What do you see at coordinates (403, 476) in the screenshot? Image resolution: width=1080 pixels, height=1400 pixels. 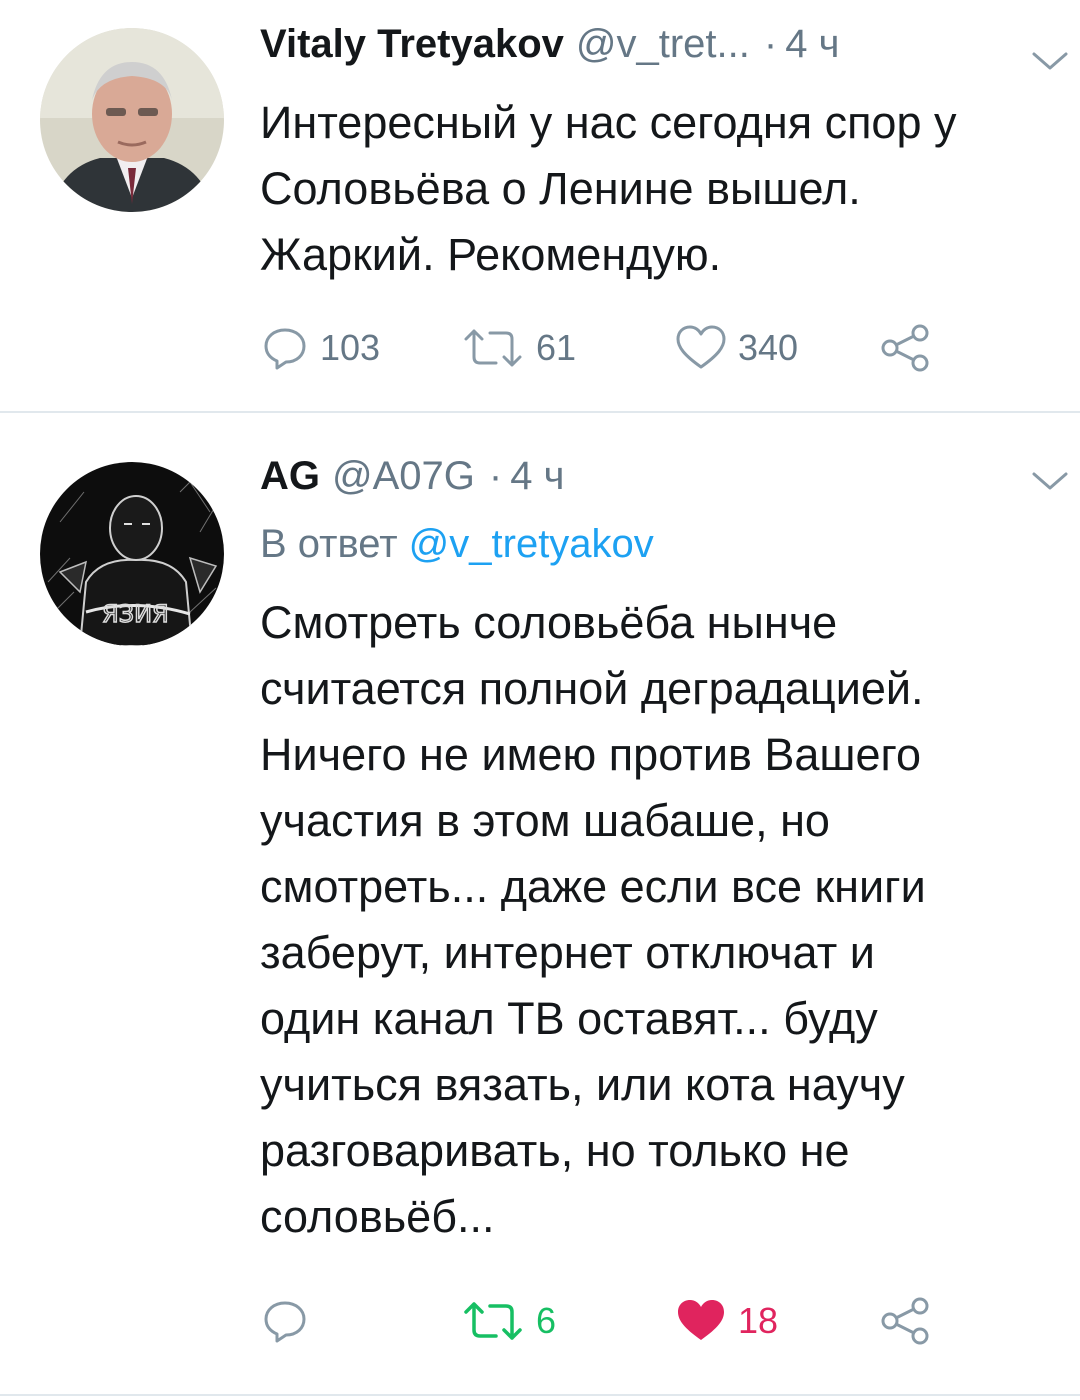 I see `author-handle: @A07G` at bounding box center [403, 476].